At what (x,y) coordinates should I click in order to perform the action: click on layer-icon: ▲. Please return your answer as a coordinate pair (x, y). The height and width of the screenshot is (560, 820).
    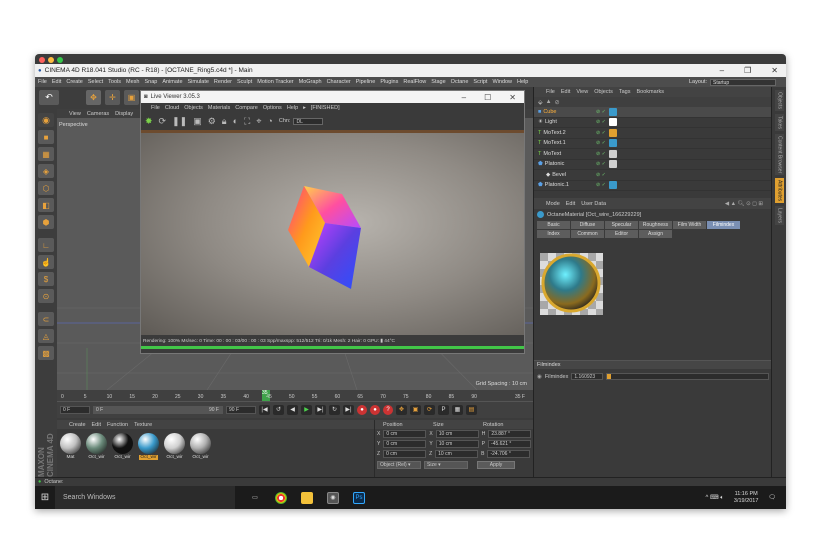
    Looking at the image, I should click on (549, 102).